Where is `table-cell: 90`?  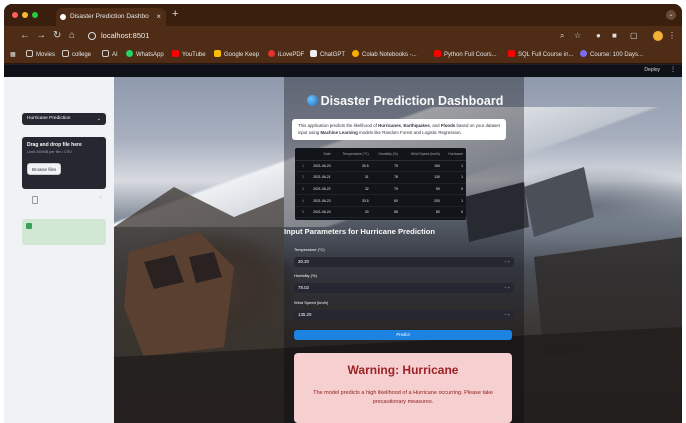 table-cell: 90 is located at coordinates (421, 189).